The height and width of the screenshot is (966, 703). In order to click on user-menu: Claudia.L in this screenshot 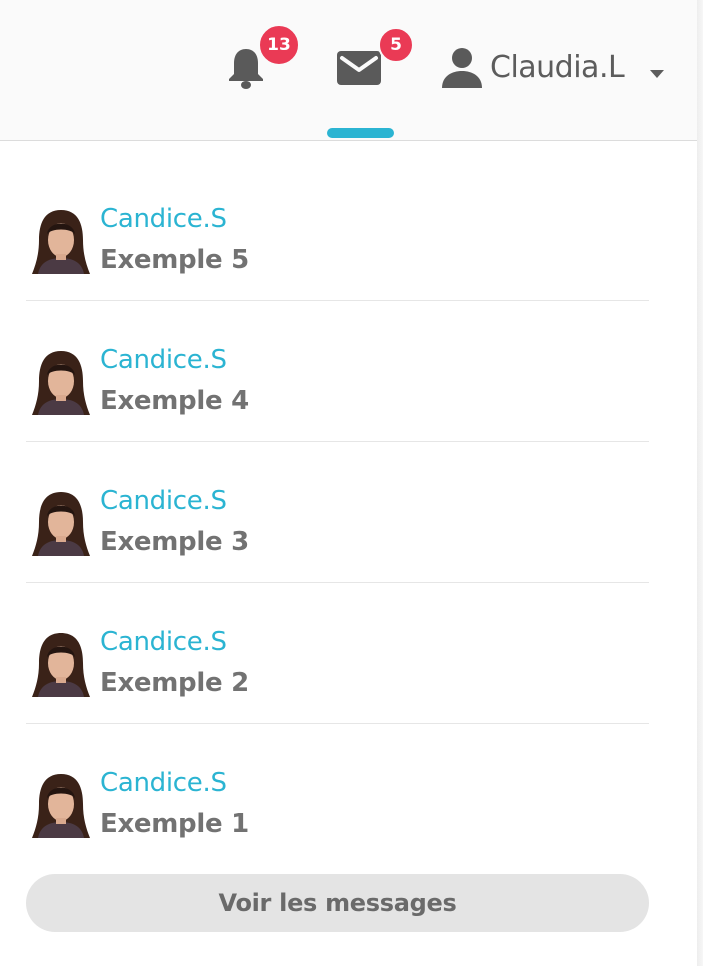, I will do `click(555, 68)`.